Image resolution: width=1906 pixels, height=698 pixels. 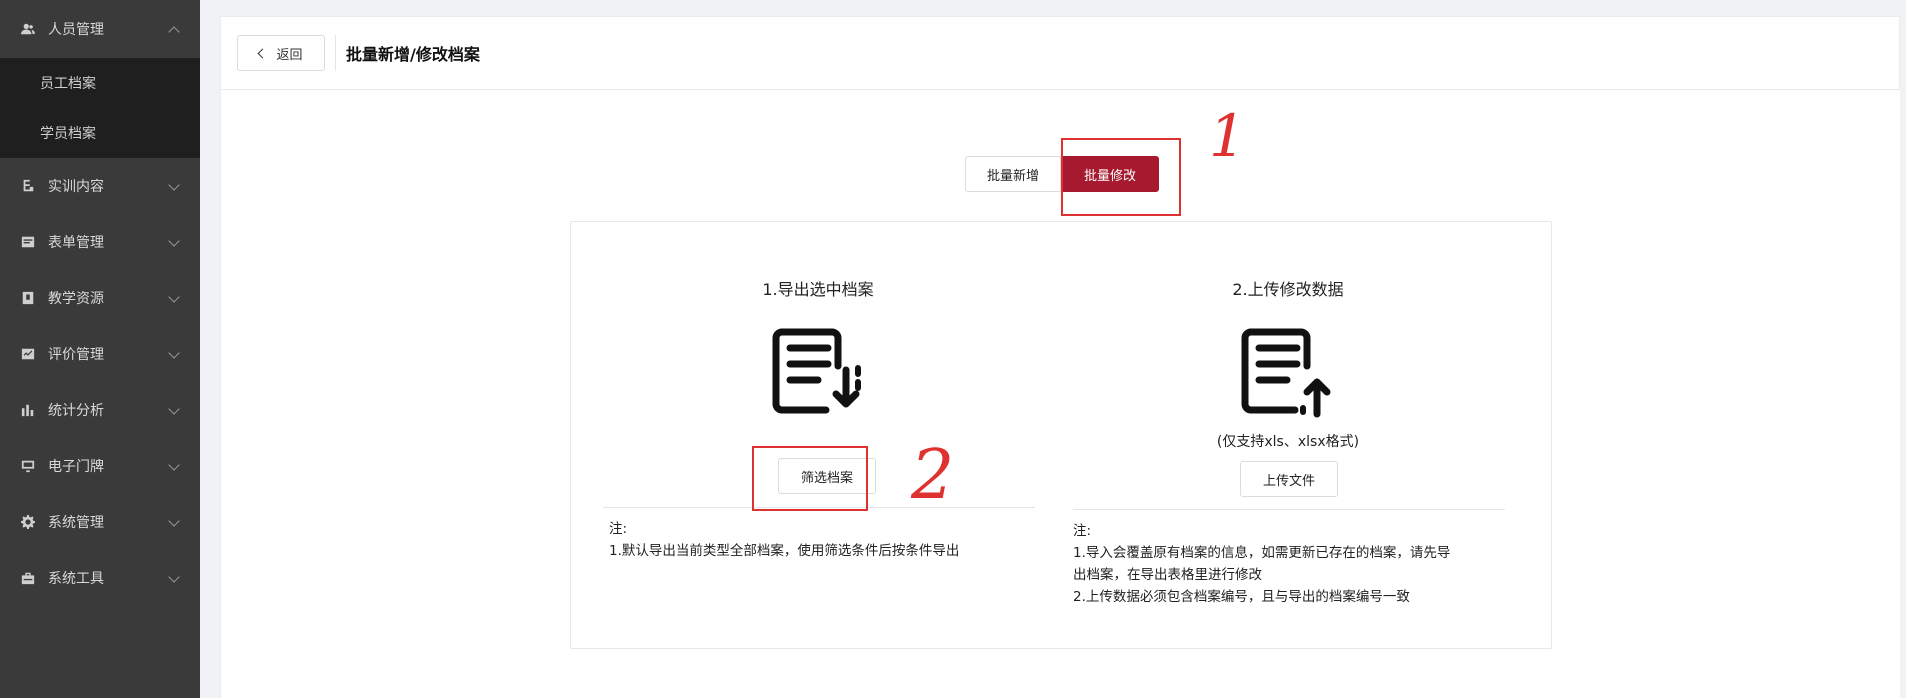 I want to click on menu-group-tools: 系统工具, so click(x=100, y=578).